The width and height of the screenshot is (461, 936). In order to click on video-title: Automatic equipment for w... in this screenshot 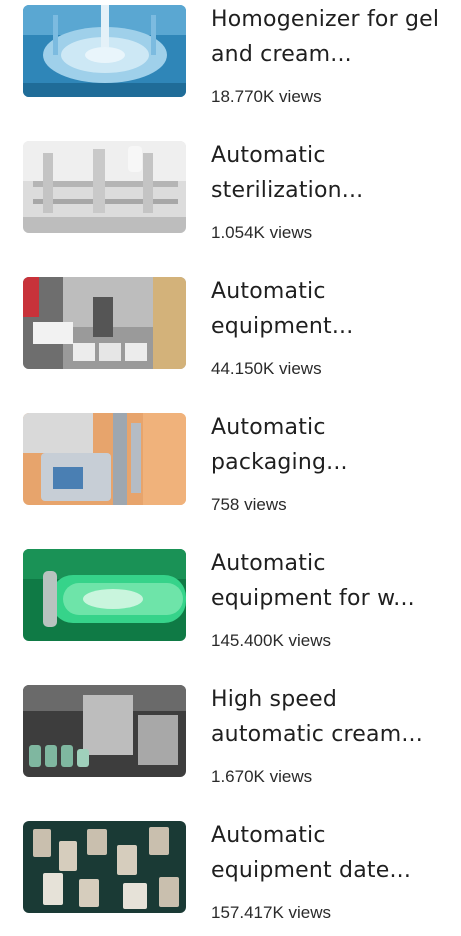, I will do `click(328, 581)`.